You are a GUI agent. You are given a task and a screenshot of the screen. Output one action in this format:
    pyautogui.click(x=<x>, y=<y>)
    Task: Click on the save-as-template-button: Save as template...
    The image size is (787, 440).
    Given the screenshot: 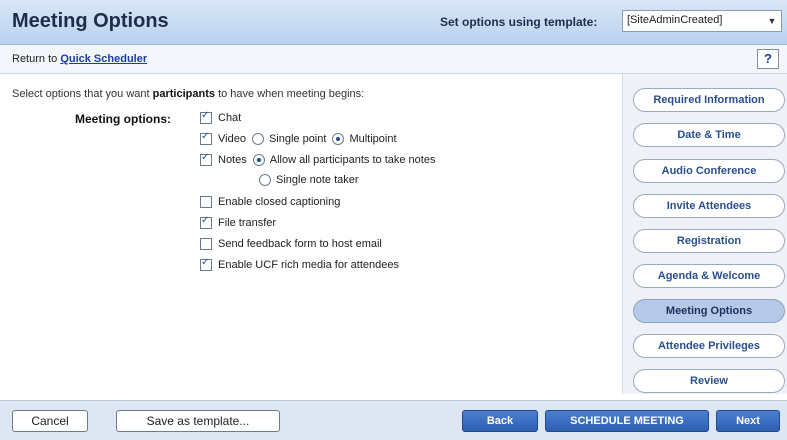 What is the action you would take?
    pyautogui.click(x=198, y=421)
    